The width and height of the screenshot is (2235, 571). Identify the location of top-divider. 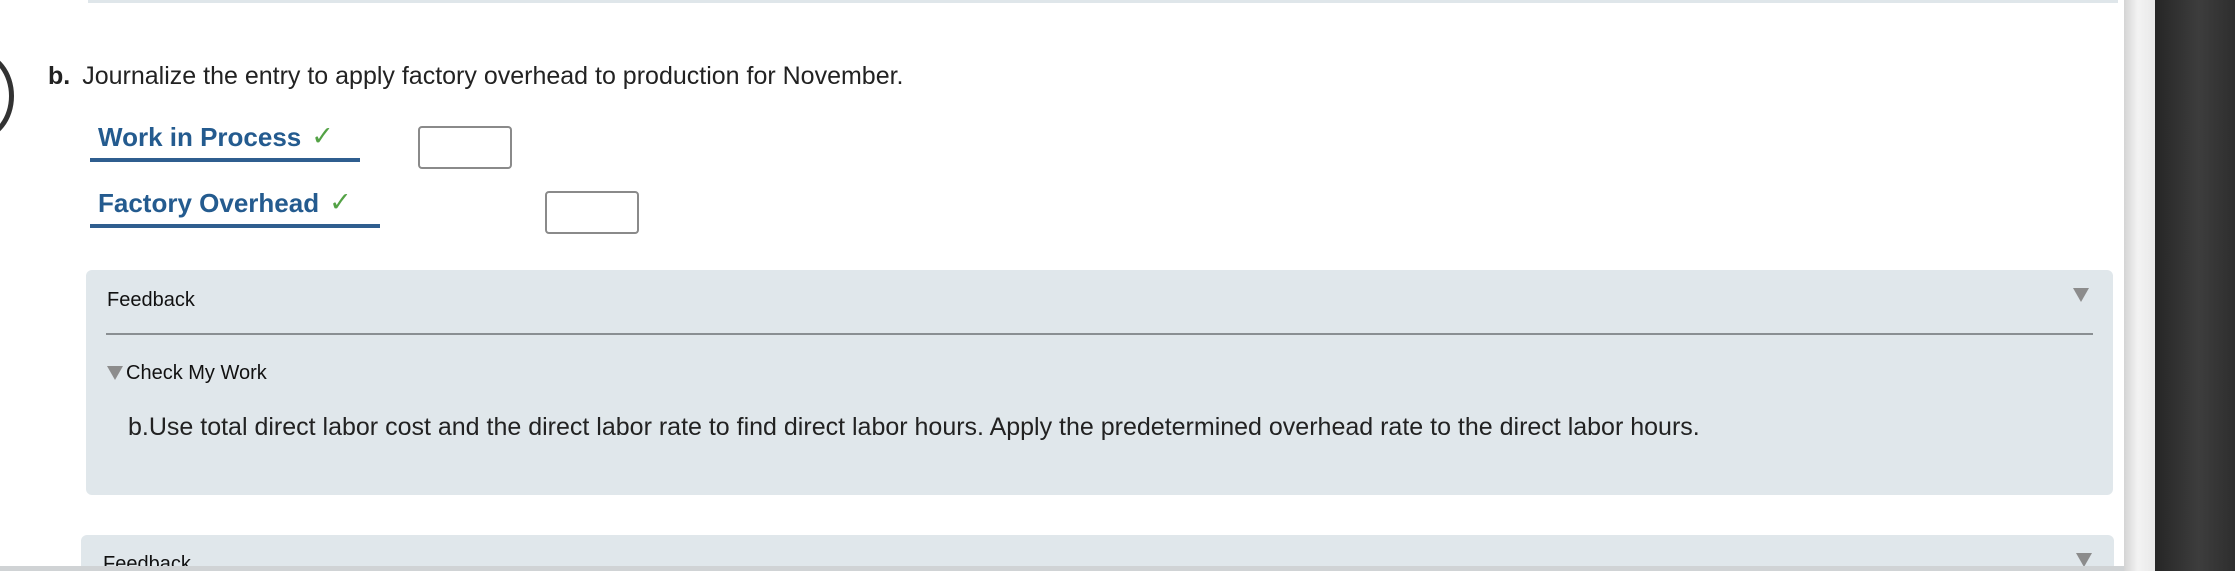
(1103, 1).